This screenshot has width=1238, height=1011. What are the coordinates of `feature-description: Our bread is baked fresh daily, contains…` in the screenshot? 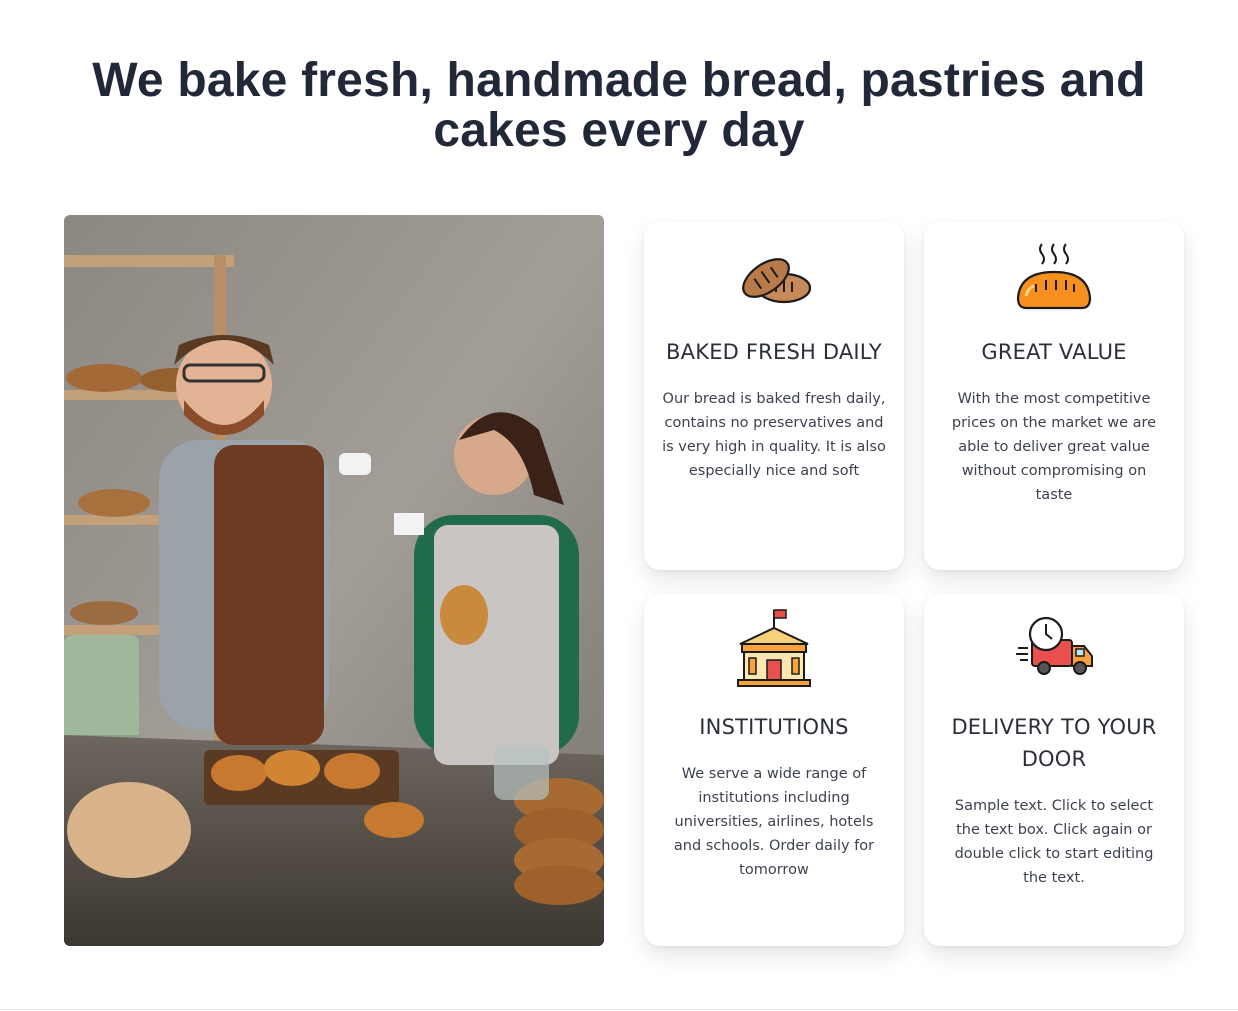 It's located at (774, 435).